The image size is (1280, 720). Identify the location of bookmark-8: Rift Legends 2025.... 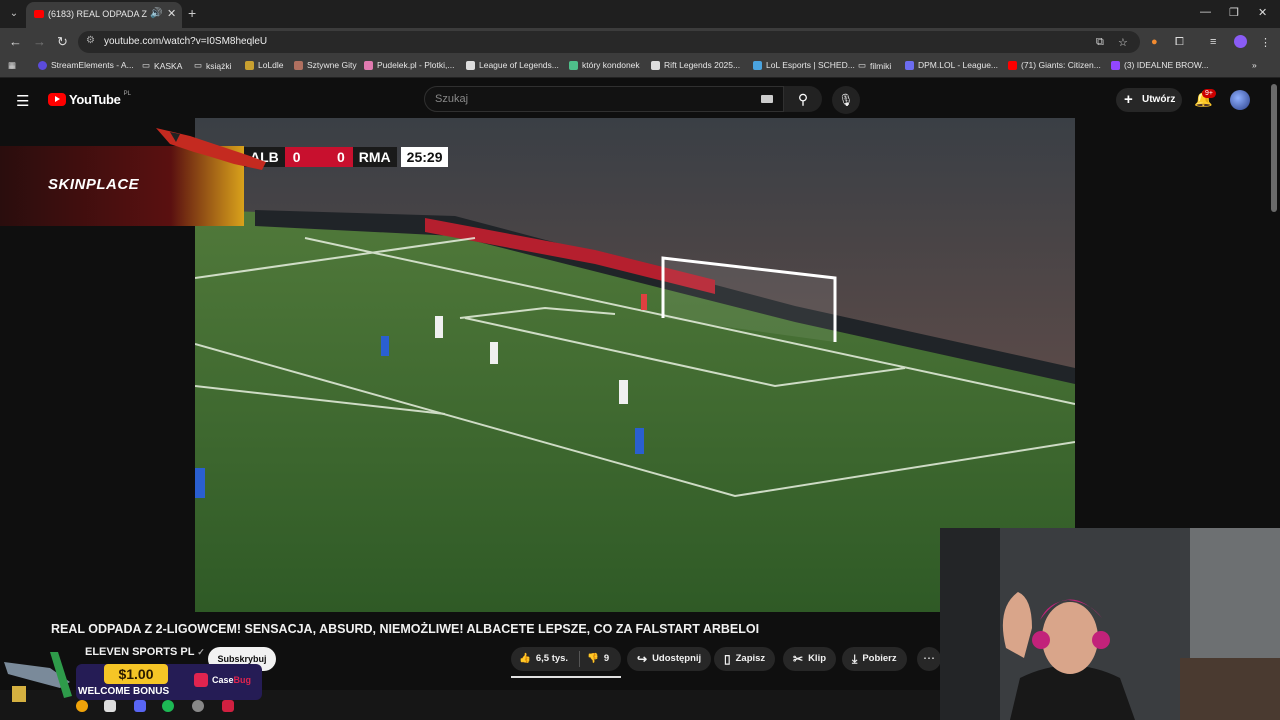
(695, 65).